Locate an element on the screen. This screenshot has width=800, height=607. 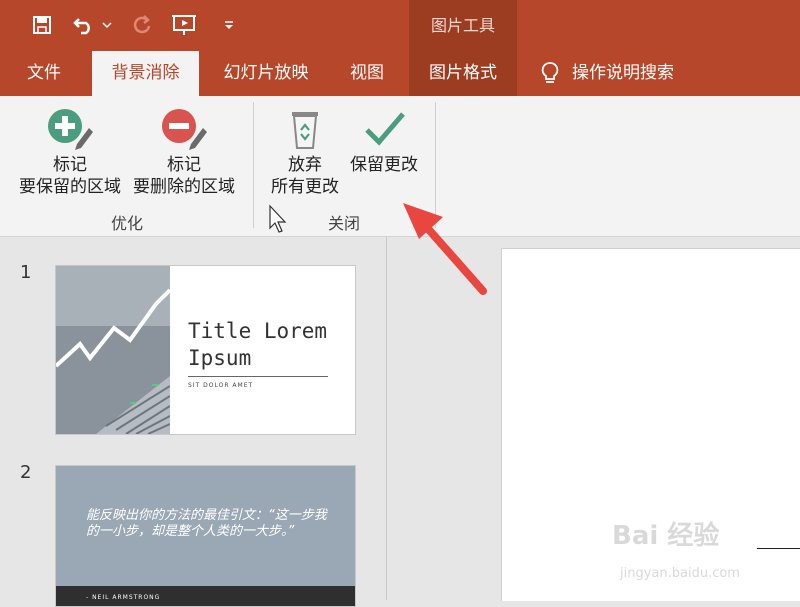
tab-picture-format: 图片格式 is located at coordinates (463, 73).